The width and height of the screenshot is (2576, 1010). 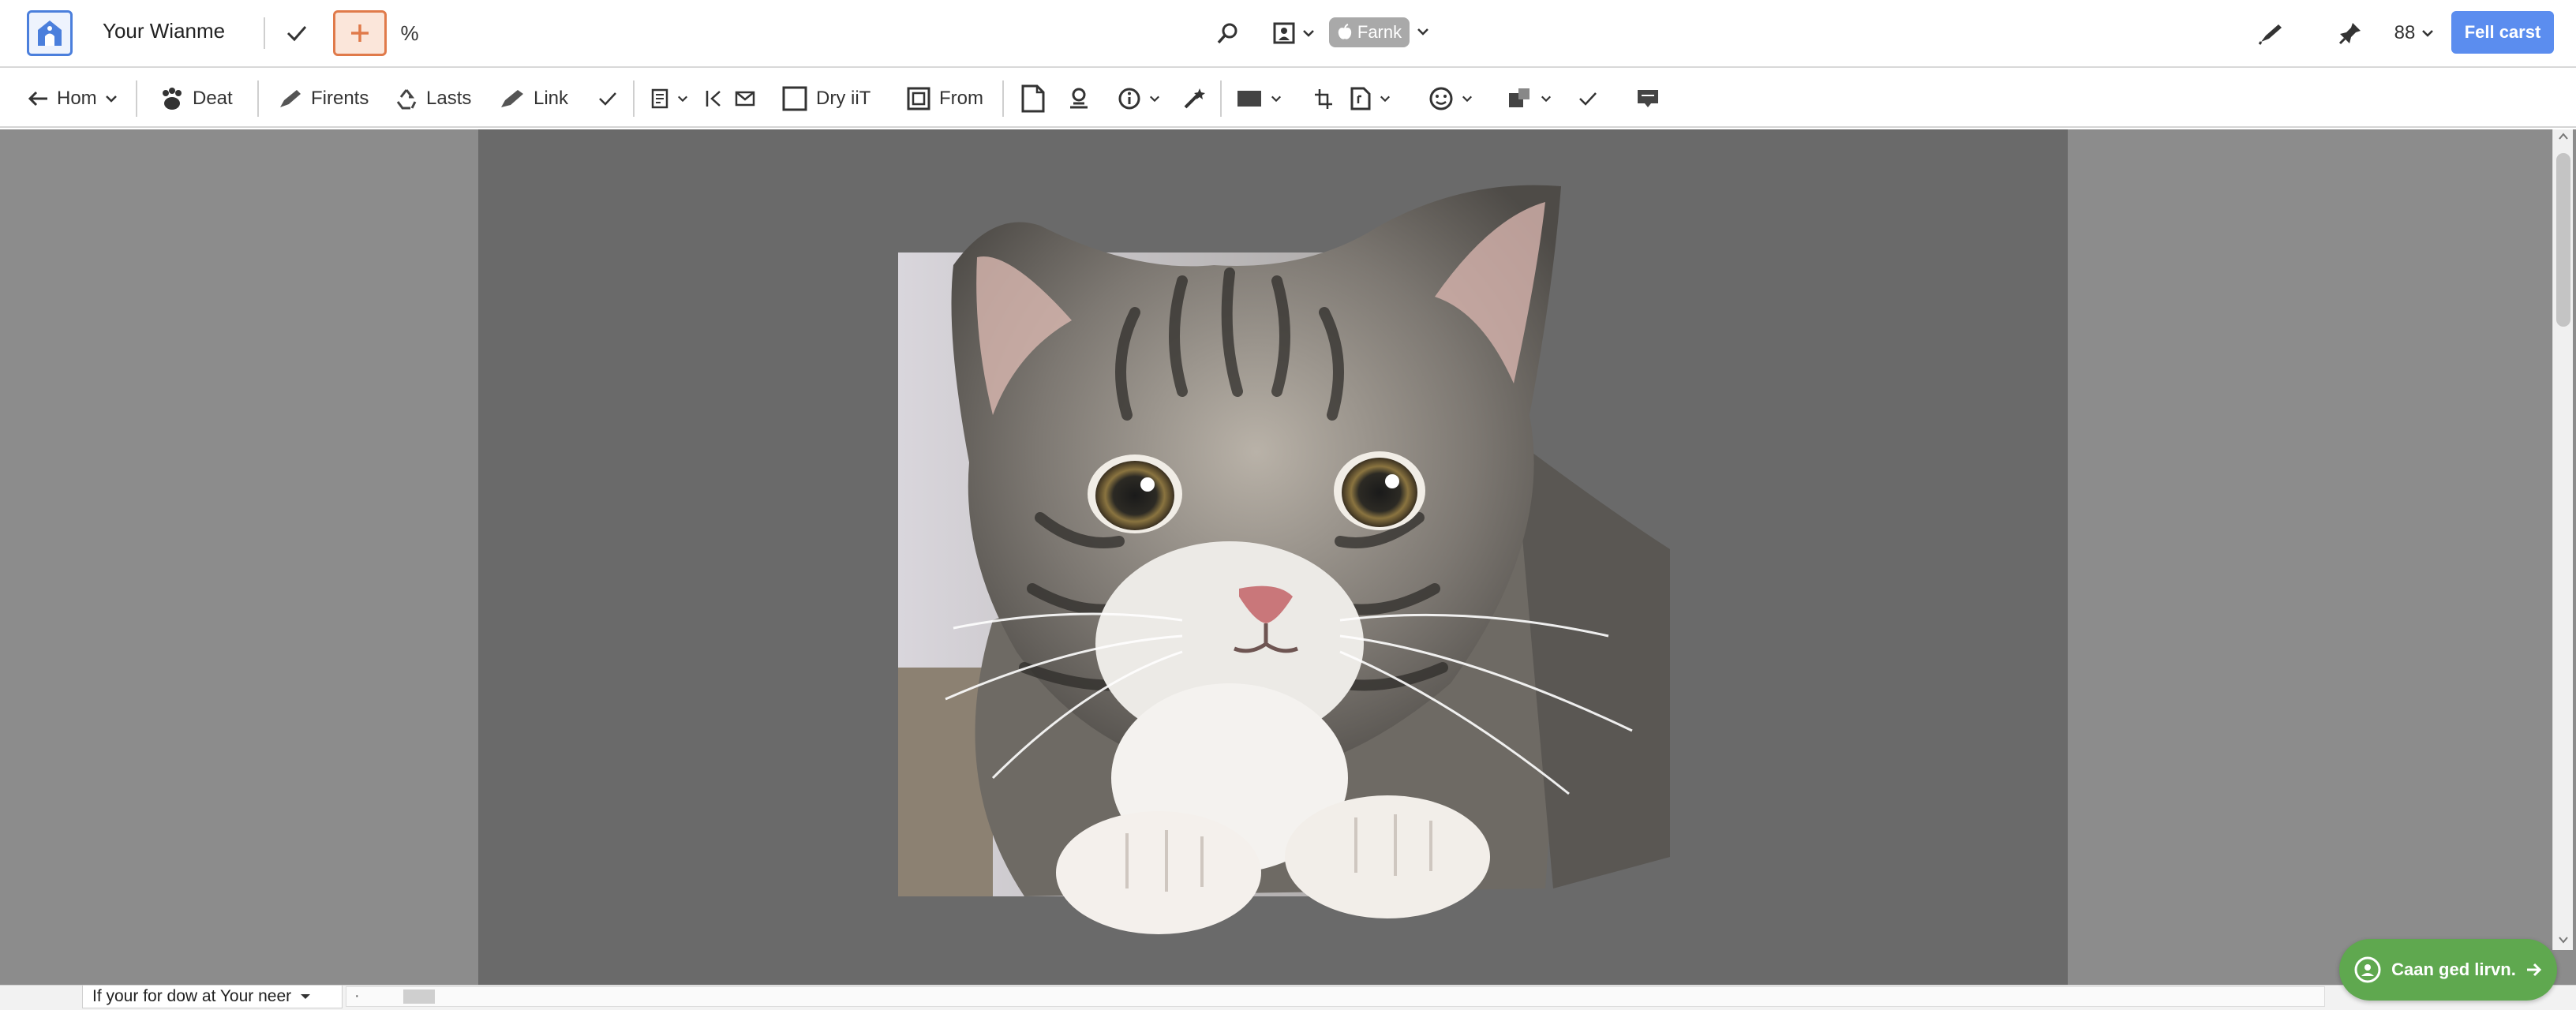 I want to click on toolbar-item-label: Deat, so click(x=213, y=98).